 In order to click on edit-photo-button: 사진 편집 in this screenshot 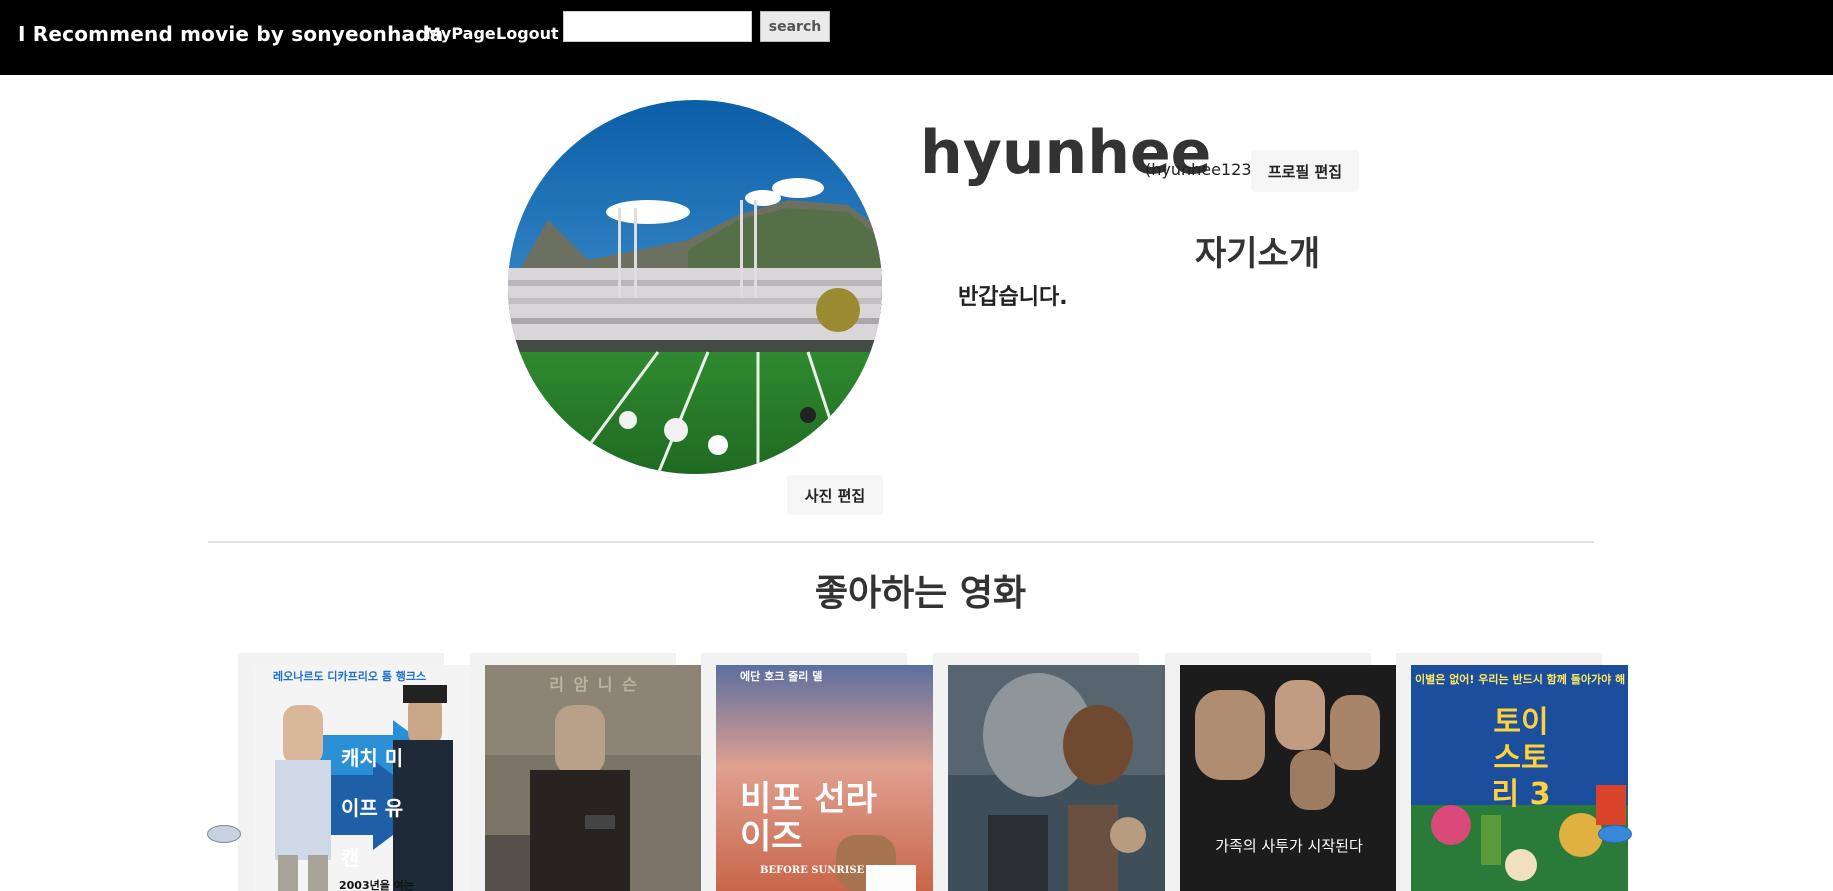, I will do `click(835, 495)`.